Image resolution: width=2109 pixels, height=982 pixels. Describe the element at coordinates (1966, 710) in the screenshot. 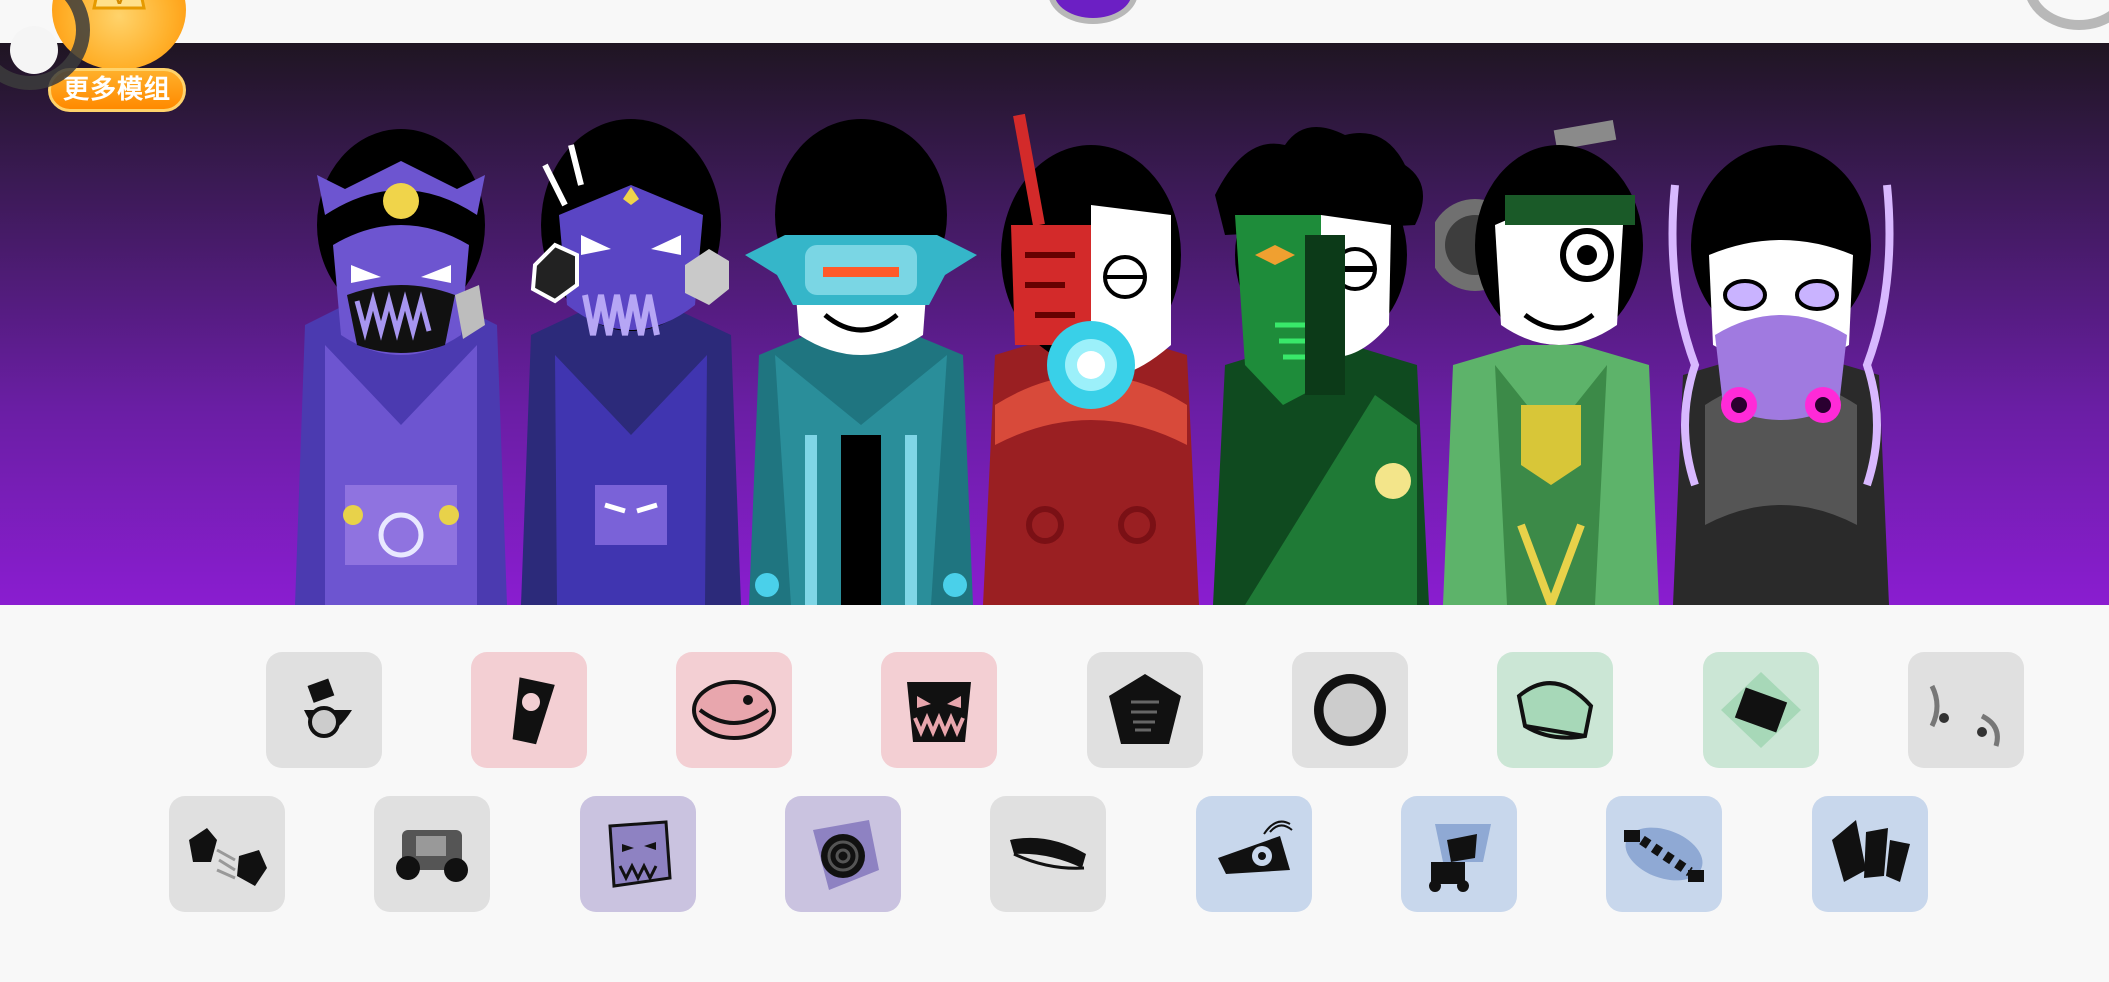

I see `melody-swirl-icon` at that location.